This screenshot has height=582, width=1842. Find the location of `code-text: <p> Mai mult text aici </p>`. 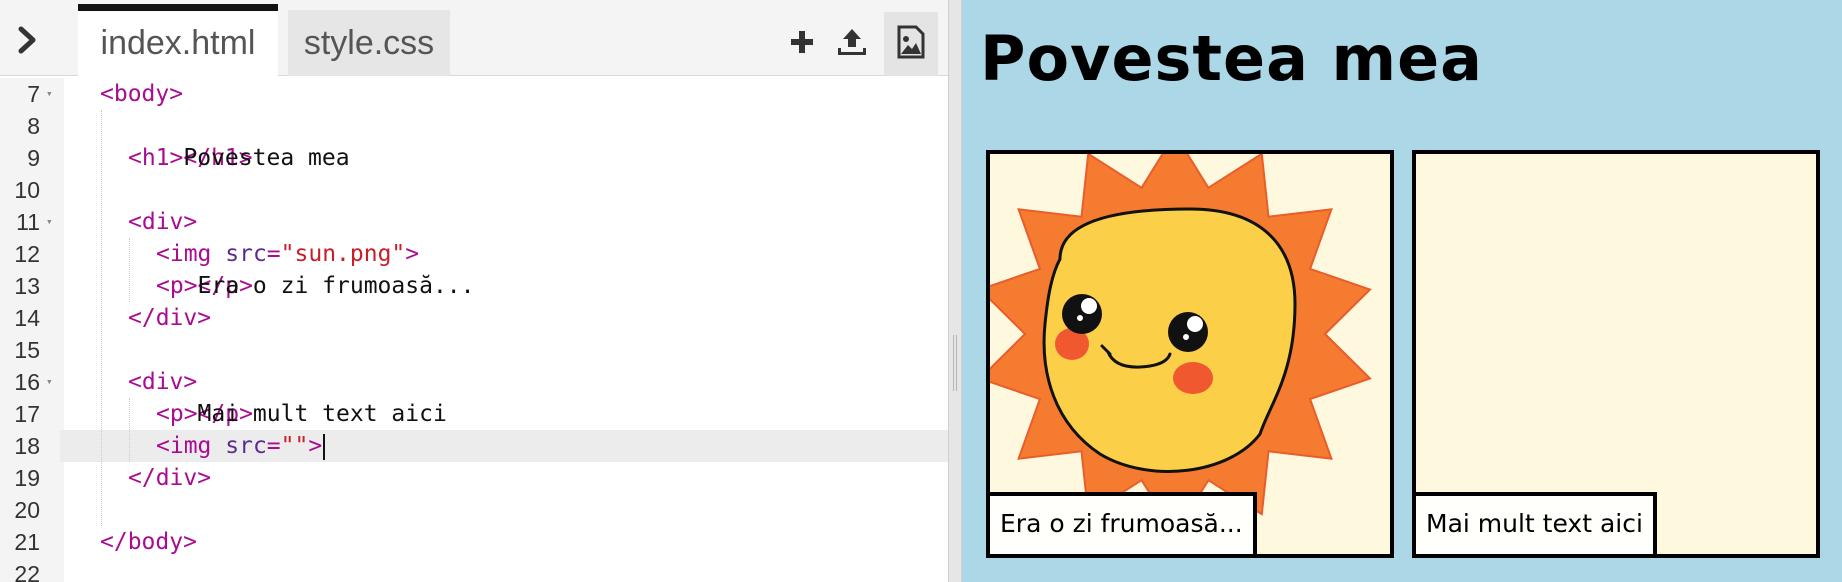

code-text: <p> Mai mult text aici </p> is located at coordinates (301, 414).